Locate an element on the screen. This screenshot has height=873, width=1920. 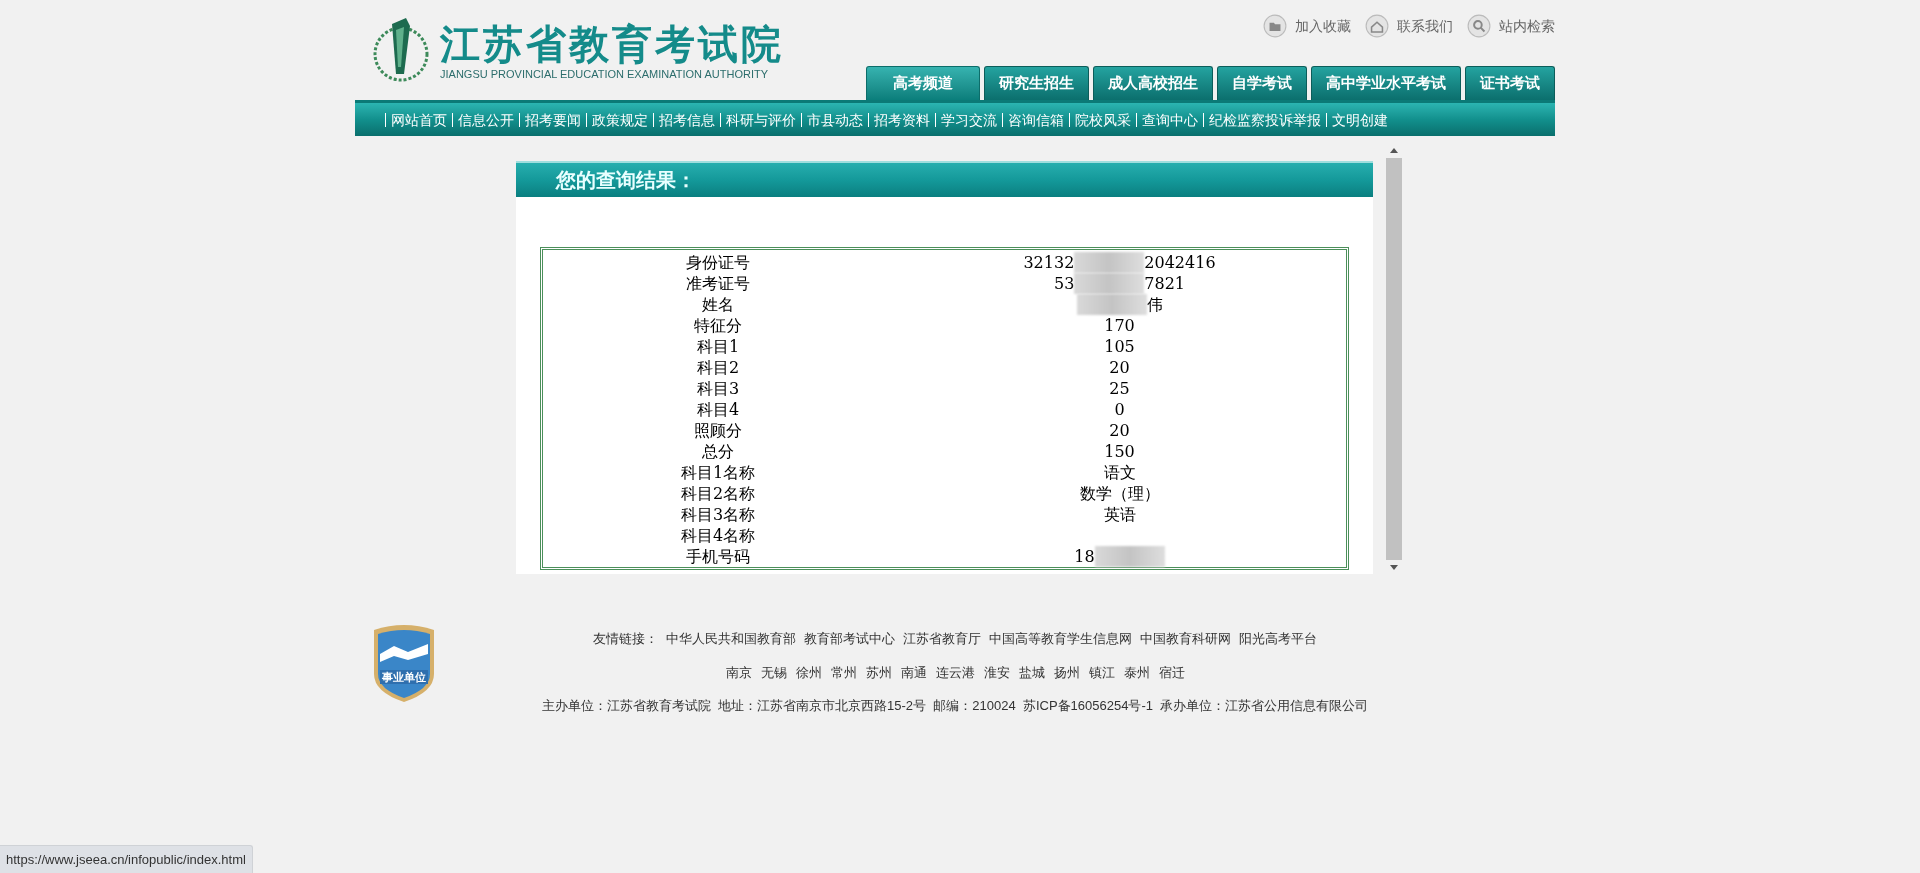
nav-link: 学习交流 is located at coordinates (968, 119).